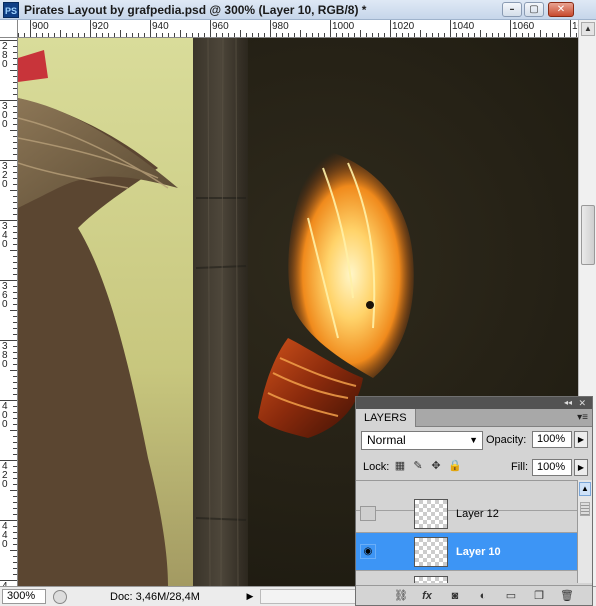 The width and height of the screenshot is (596, 606). I want to click on scroll-thumb, so click(588, 235).